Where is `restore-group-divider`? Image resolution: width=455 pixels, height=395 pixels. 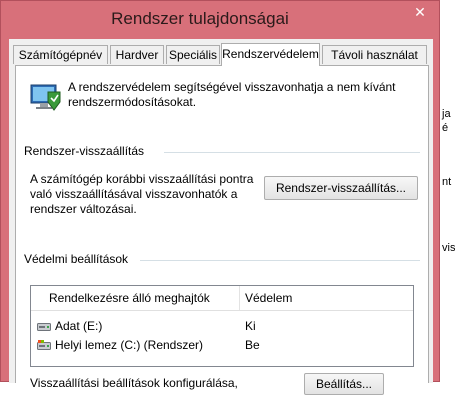
restore-group-divider is located at coordinates (292, 152).